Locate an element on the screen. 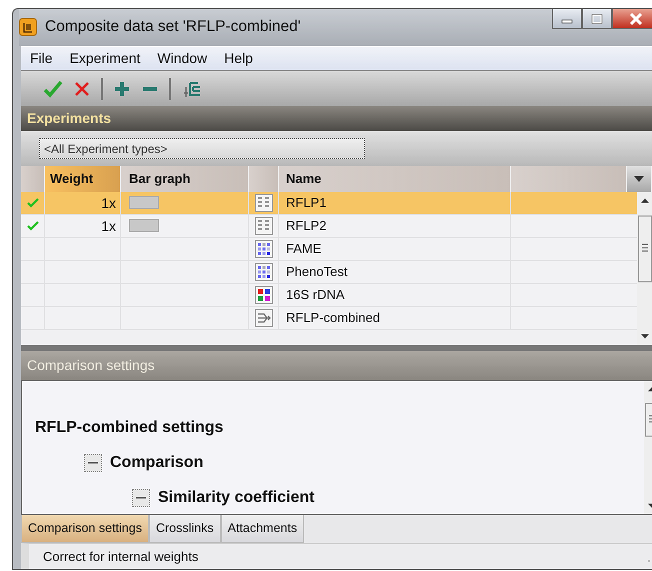  table-row: RFLP-combined is located at coordinates (329, 318).